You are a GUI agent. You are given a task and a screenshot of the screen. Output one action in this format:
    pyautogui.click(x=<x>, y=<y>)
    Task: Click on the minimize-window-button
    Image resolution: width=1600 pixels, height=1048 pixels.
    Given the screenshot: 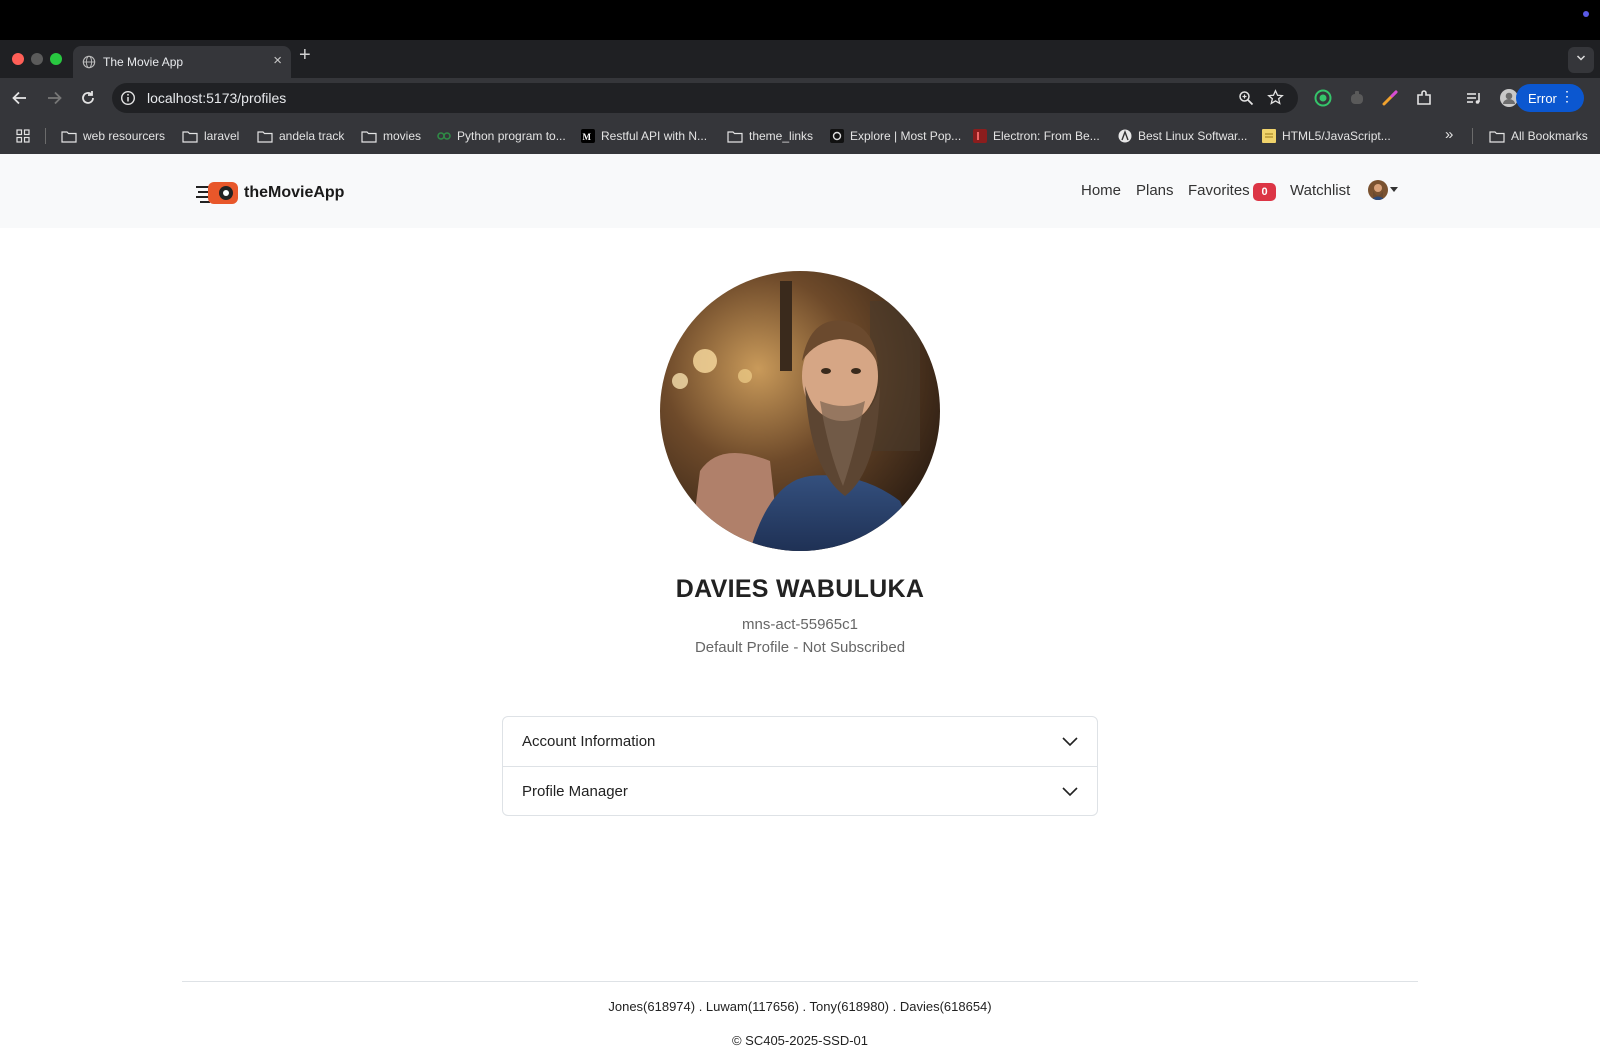 What is the action you would take?
    pyautogui.click(x=37, y=59)
    